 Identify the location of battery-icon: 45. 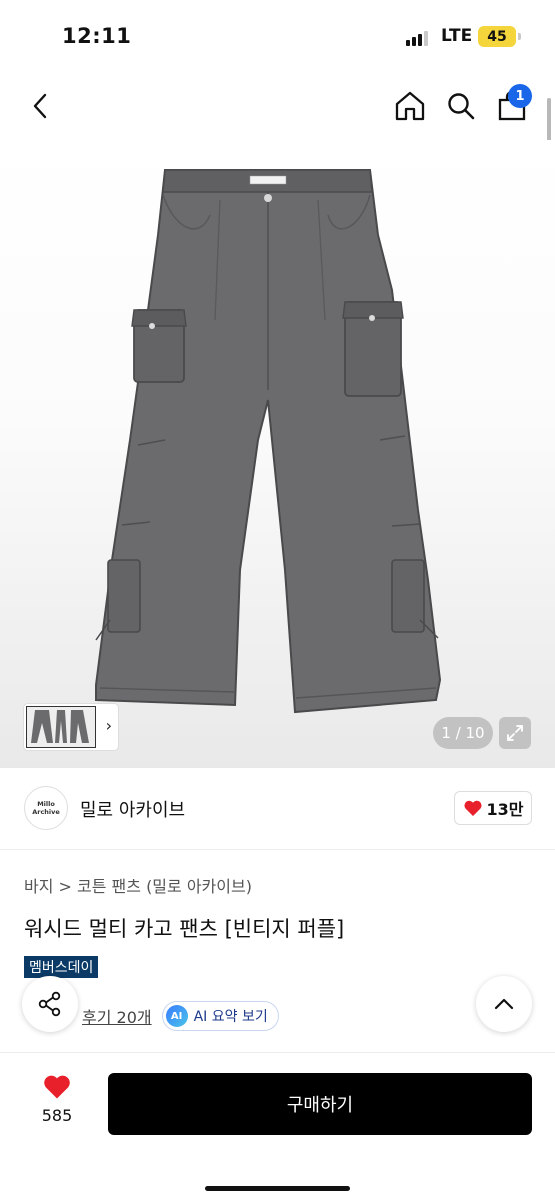
(497, 36).